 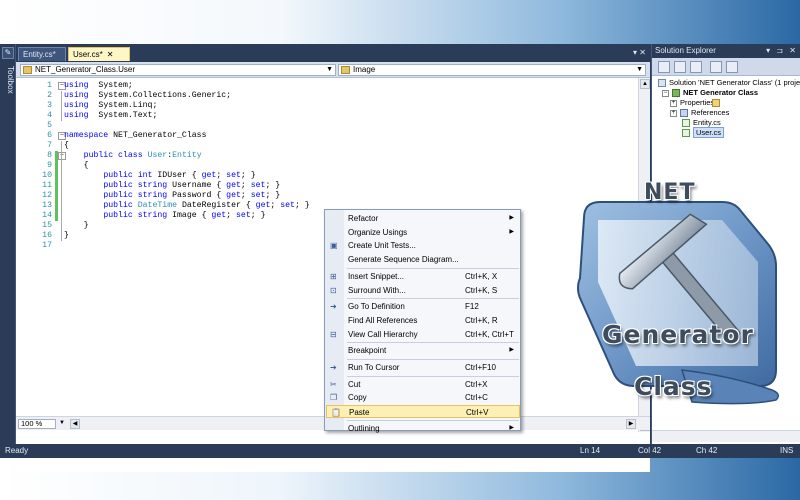 What do you see at coordinates (66, 235) in the screenshot?
I see `code-text: }` at bounding box center [66, 235].